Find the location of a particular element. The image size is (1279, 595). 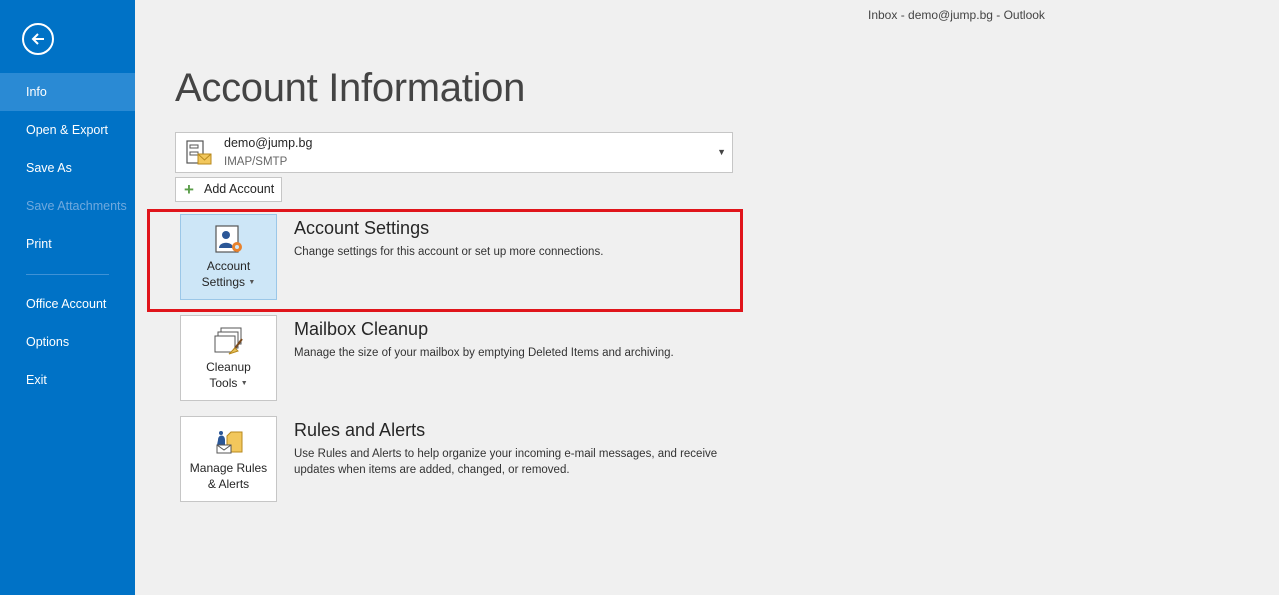

plus-icon: + is located at coordinates (189, 189).